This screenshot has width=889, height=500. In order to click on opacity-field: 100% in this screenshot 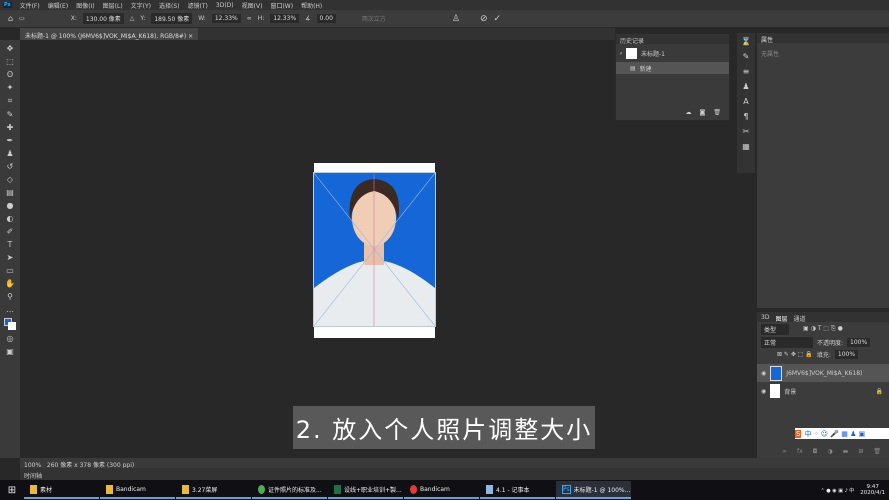, I will do `click(859, 342)`.